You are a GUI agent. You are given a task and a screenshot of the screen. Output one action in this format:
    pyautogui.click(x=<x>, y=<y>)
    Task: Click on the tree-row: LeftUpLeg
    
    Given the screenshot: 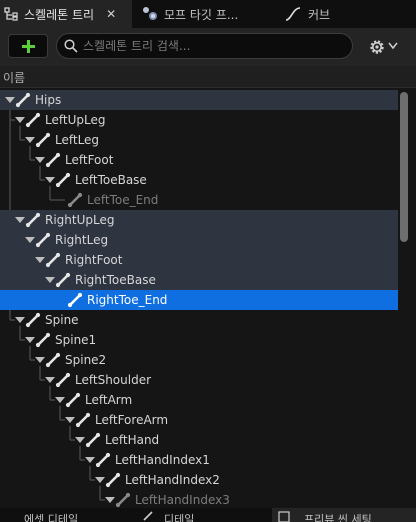 What is the action you would take?
    pyautogui.click(x=199, y=120)
    